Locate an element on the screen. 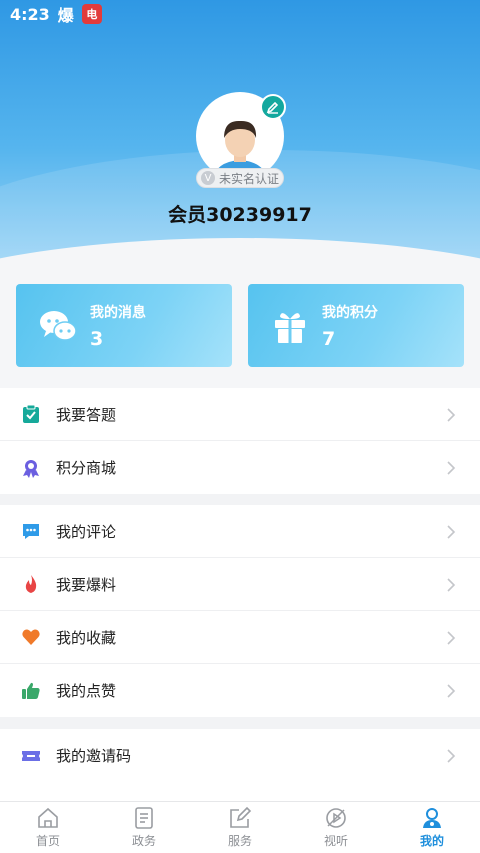 The height and width of the screenshot is (853, 480). tab-government: 政务 is located at coordinates (144, 827).